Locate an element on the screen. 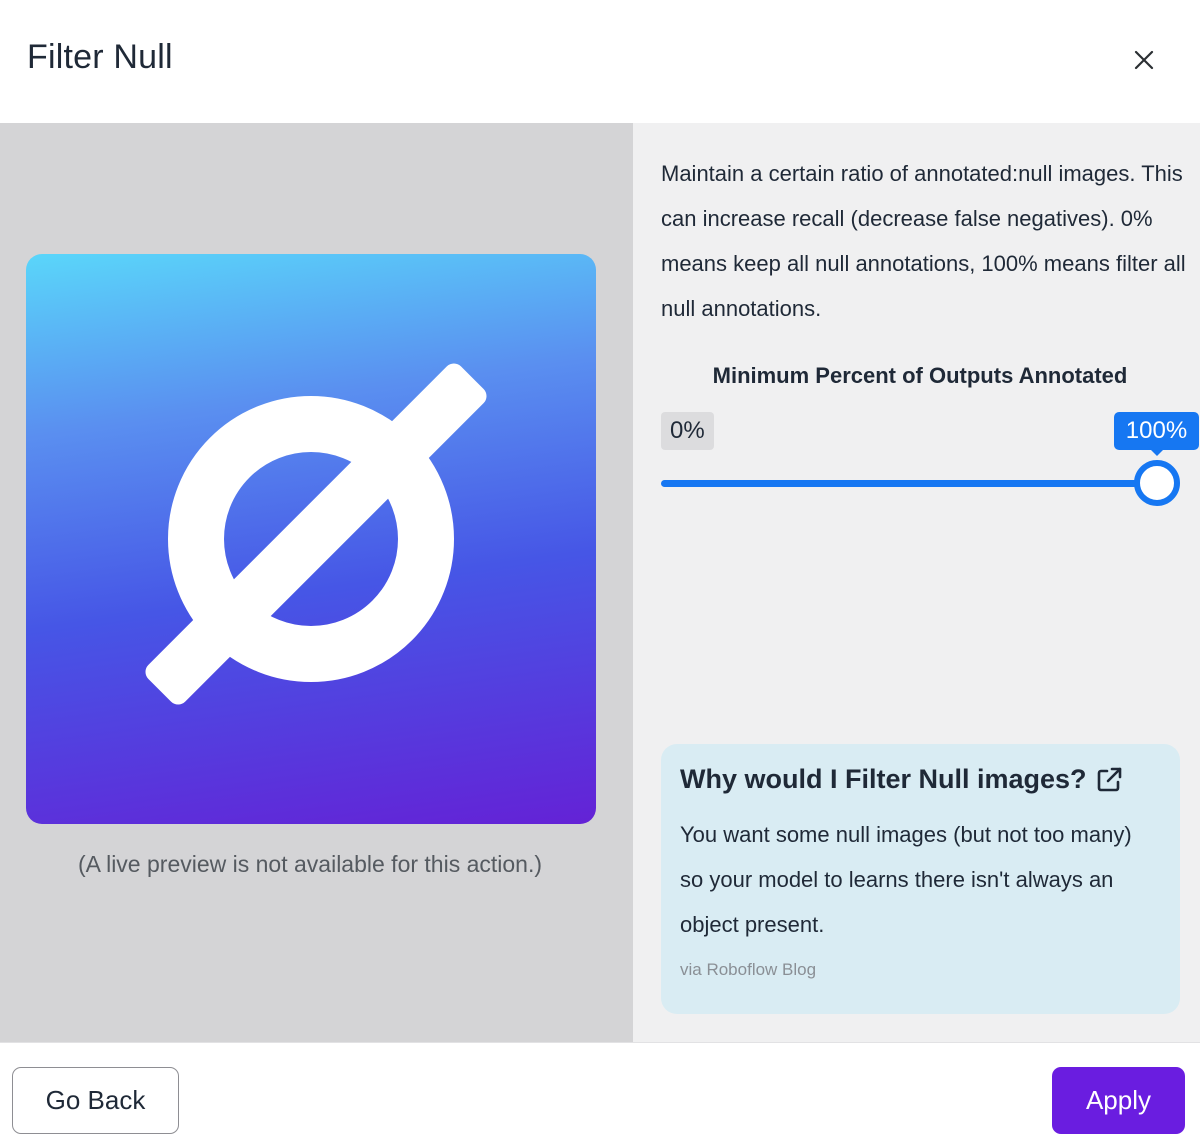  modal-header: Filter Null is located at coordinates (600, 61).